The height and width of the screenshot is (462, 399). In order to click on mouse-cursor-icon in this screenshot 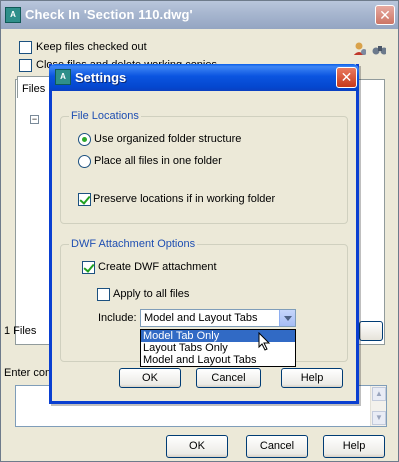, I will do `click(264, 341)`.